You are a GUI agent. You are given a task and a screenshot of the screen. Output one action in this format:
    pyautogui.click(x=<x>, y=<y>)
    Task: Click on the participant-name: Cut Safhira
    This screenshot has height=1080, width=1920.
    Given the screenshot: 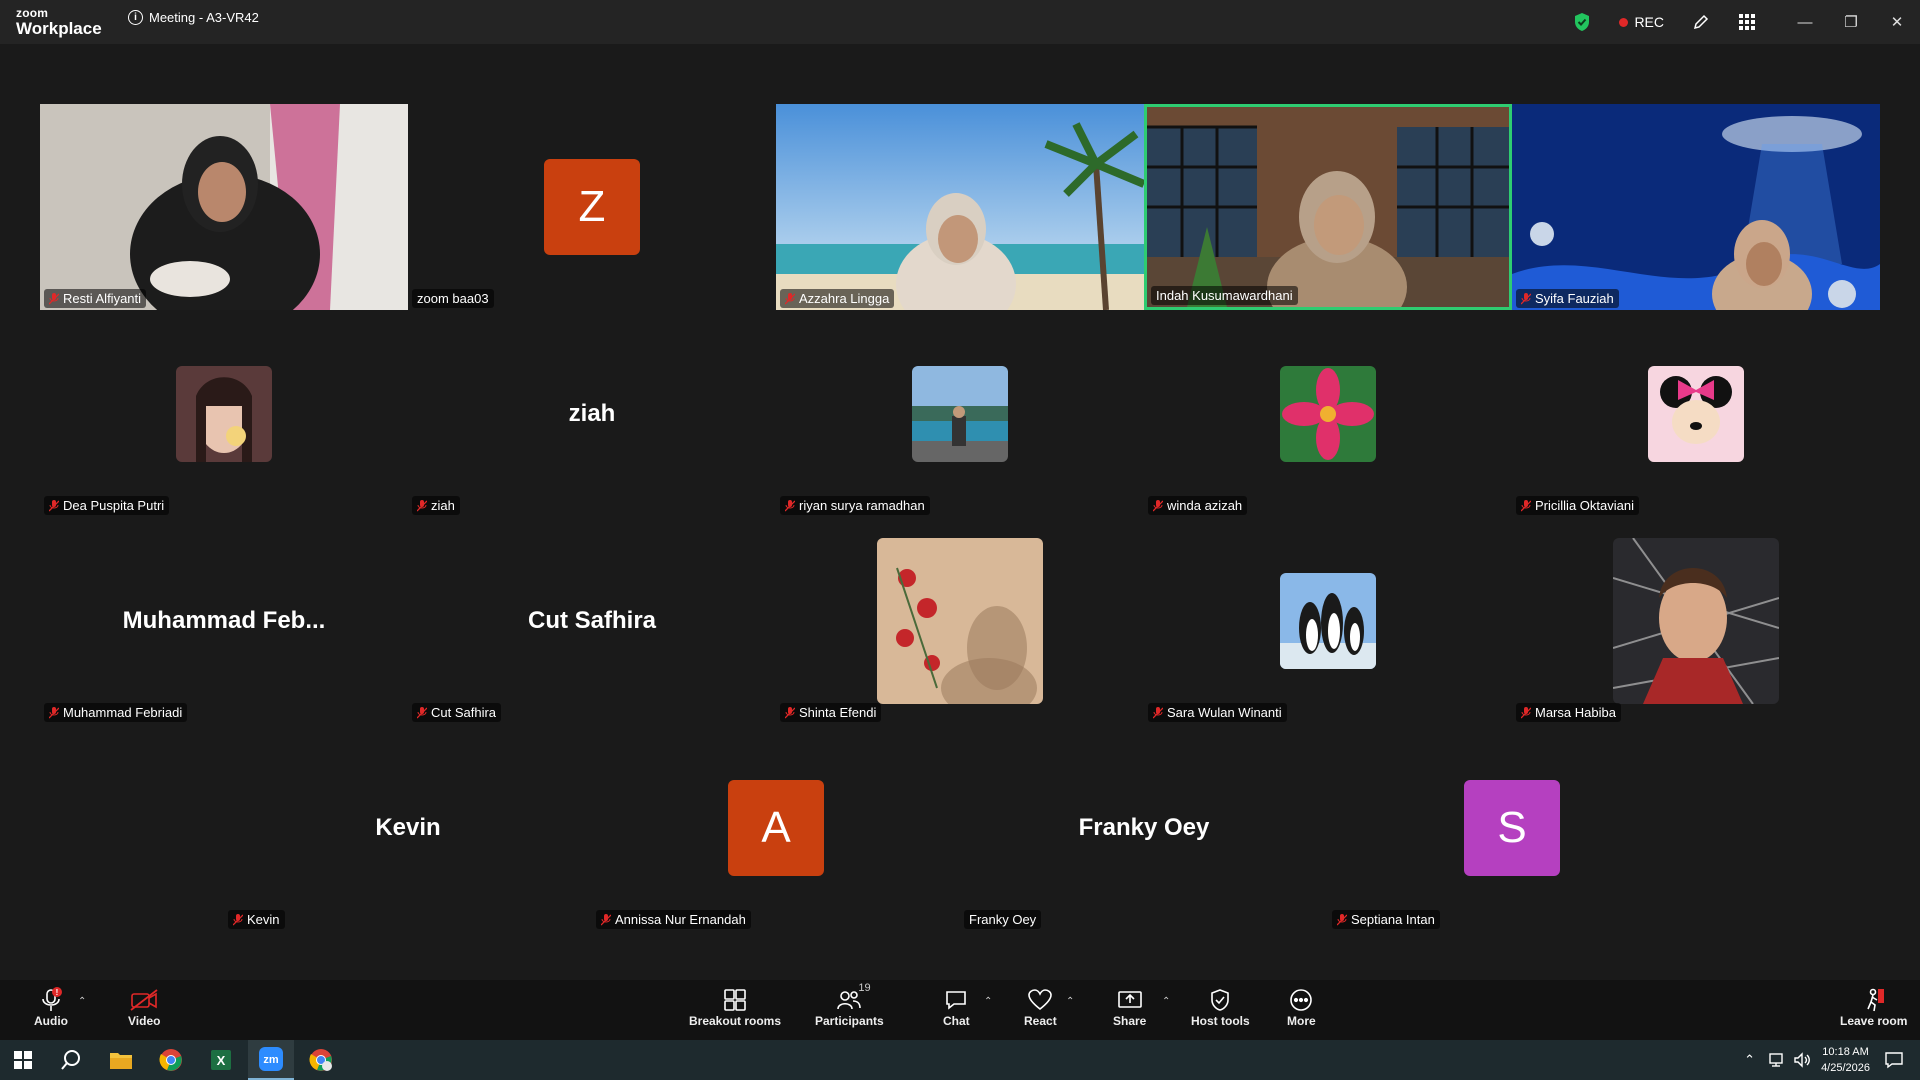 What is the action you would take?
    pyautogui.click(x=464, y=712)
    